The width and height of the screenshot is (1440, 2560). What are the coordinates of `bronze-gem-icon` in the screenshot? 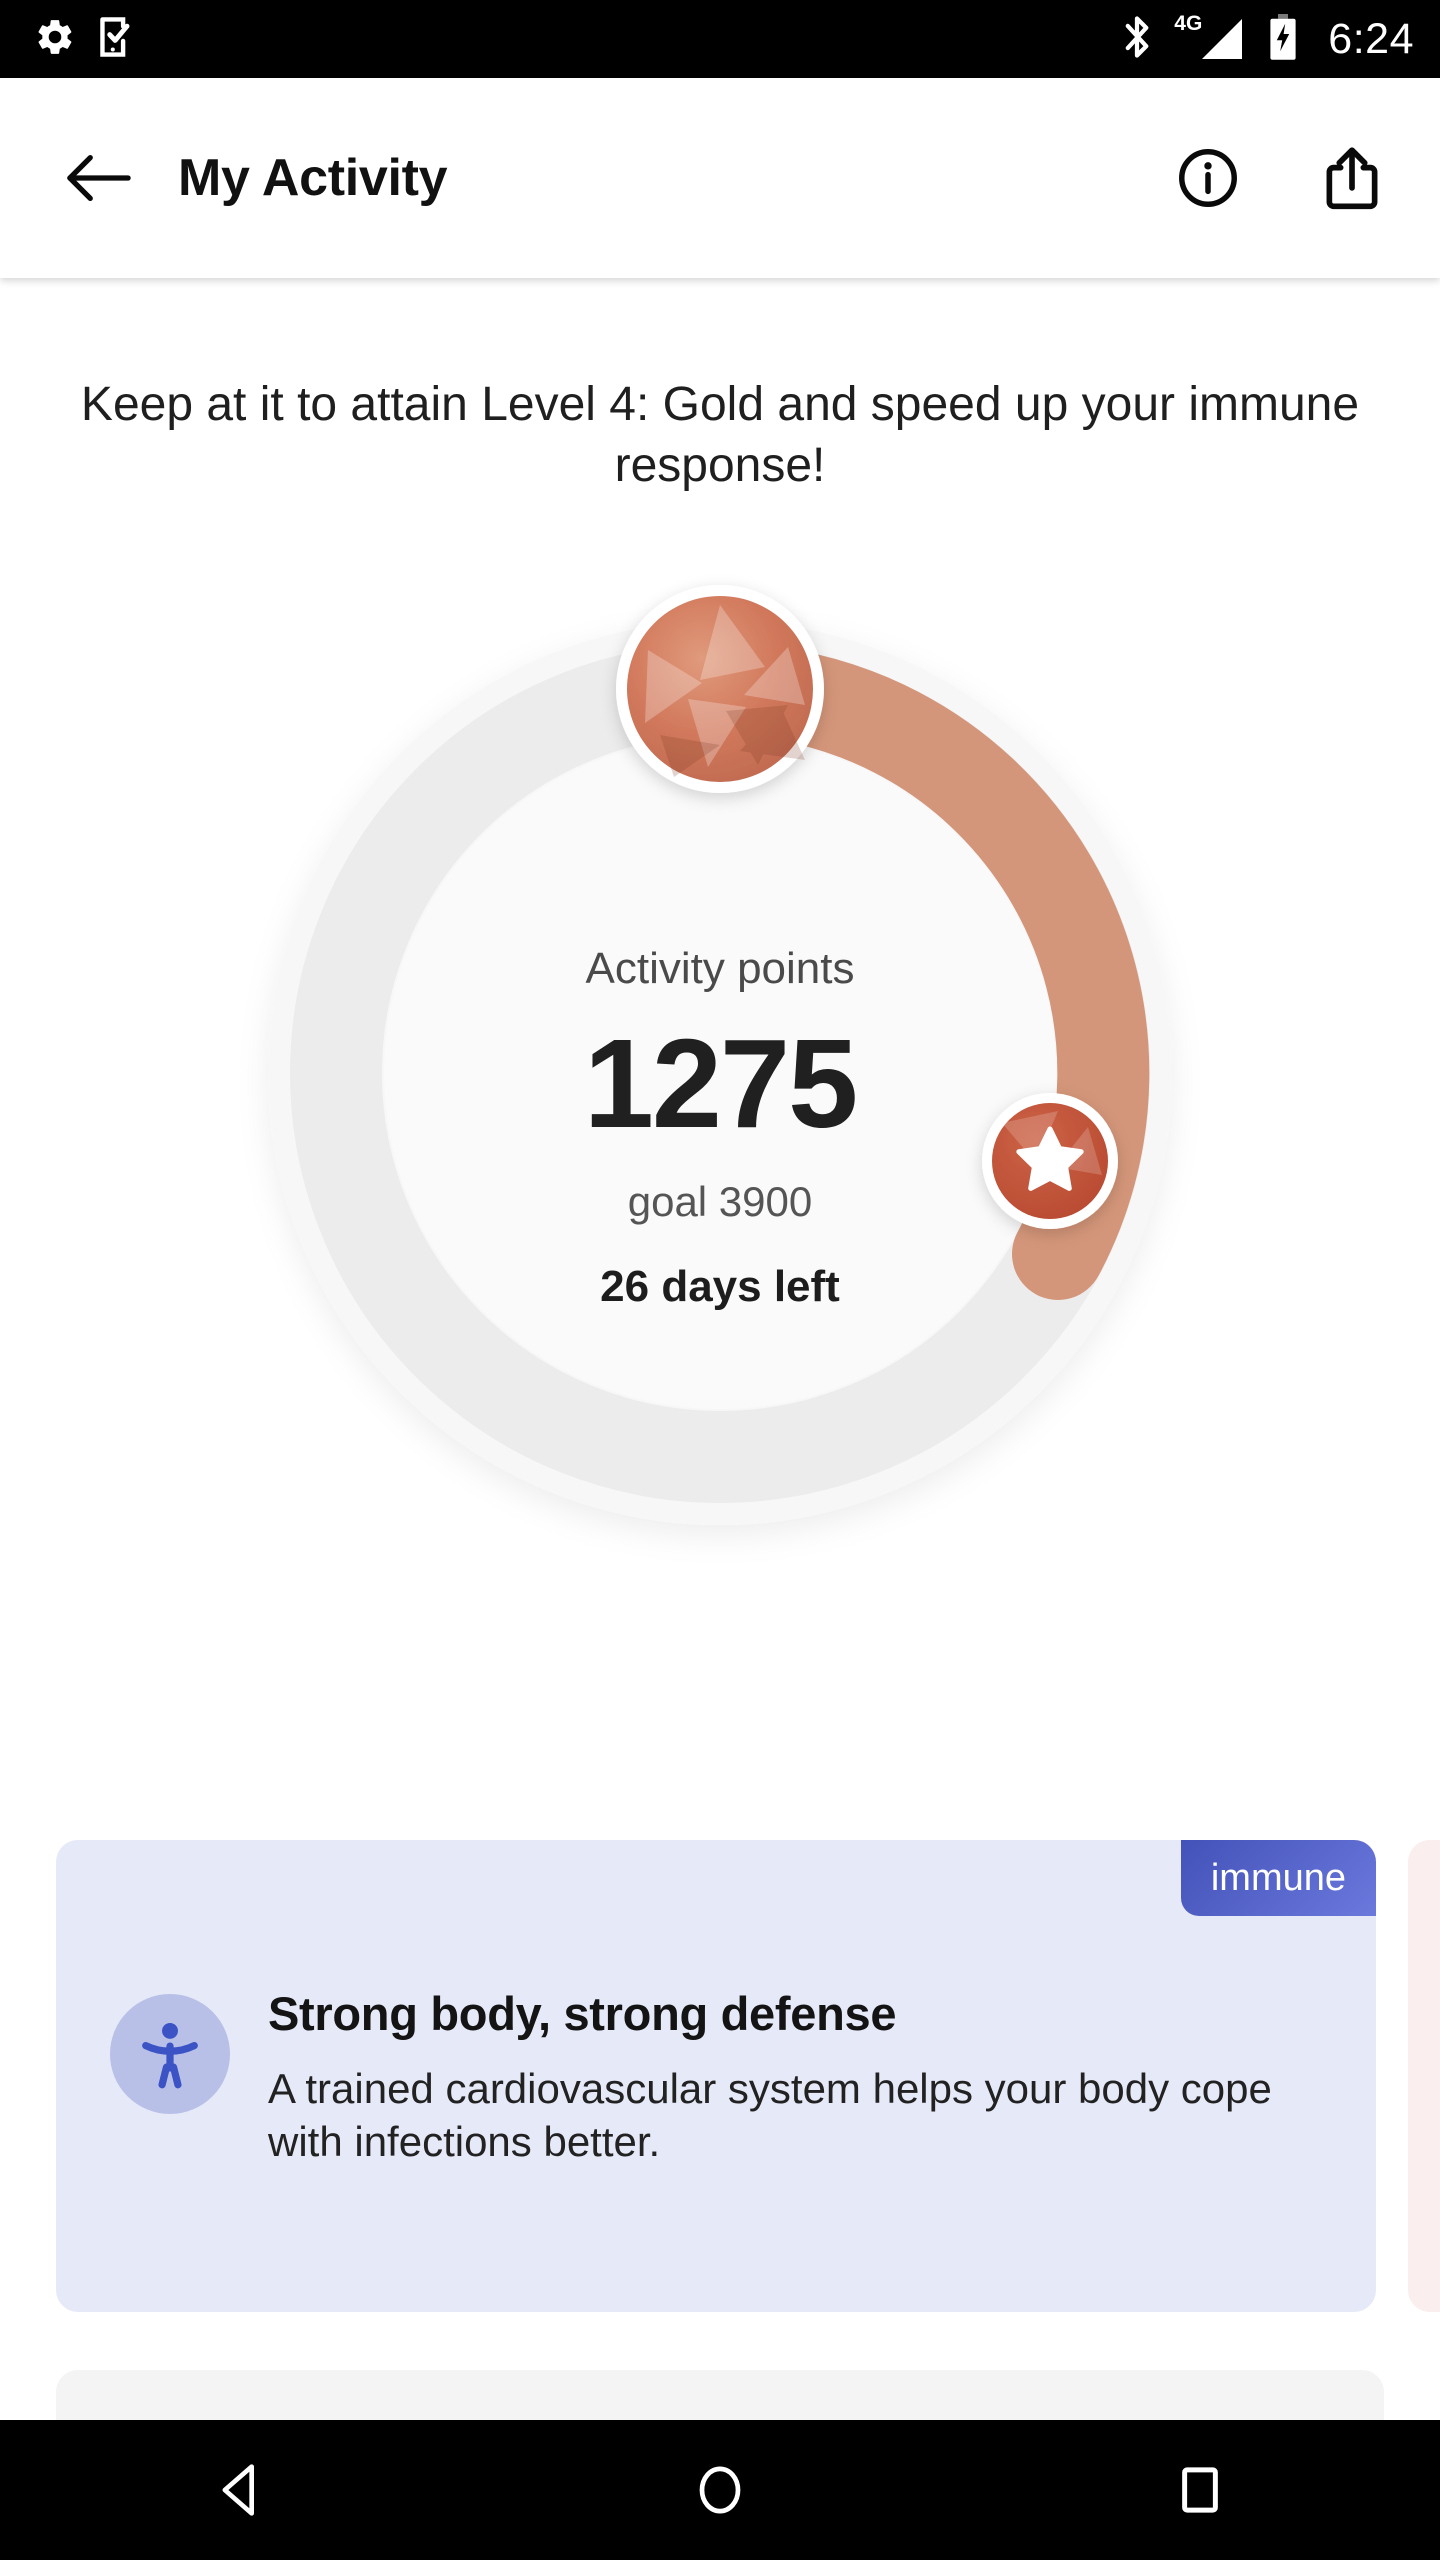 It's located at (720, 688).